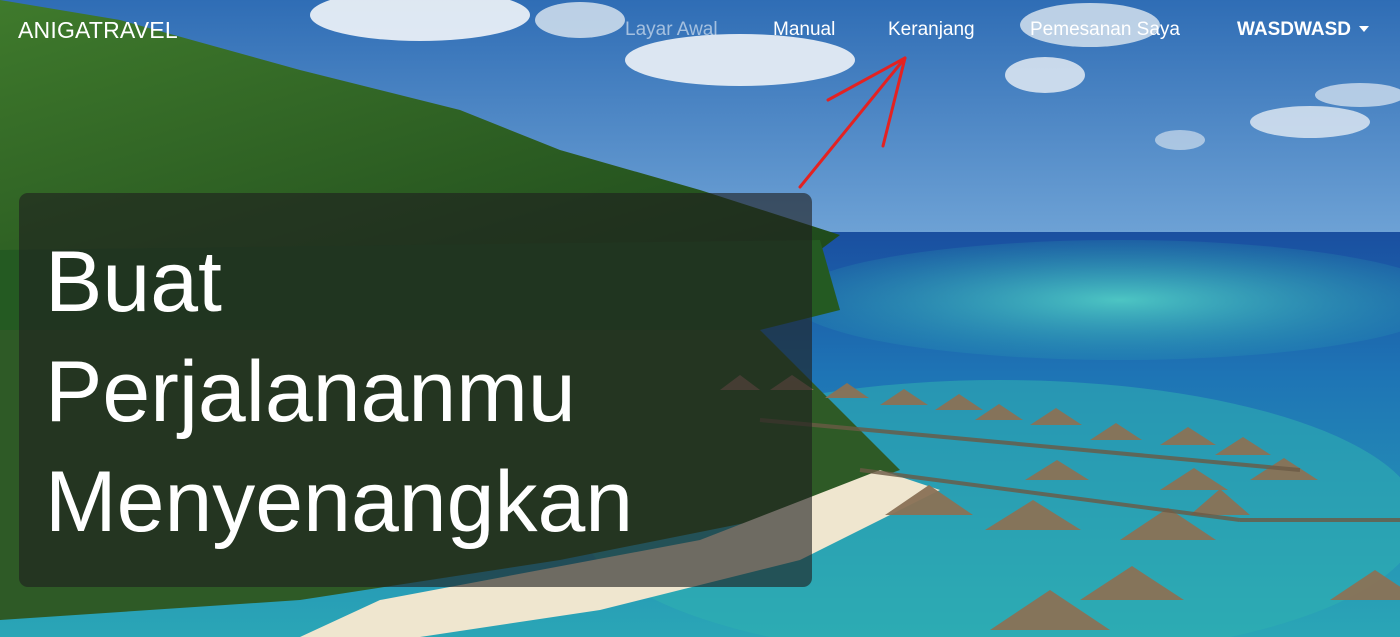 The height and width of the screenshot is (637, 1400). I want to click on nav-link-home: Layar Awal, so click(671, 30).